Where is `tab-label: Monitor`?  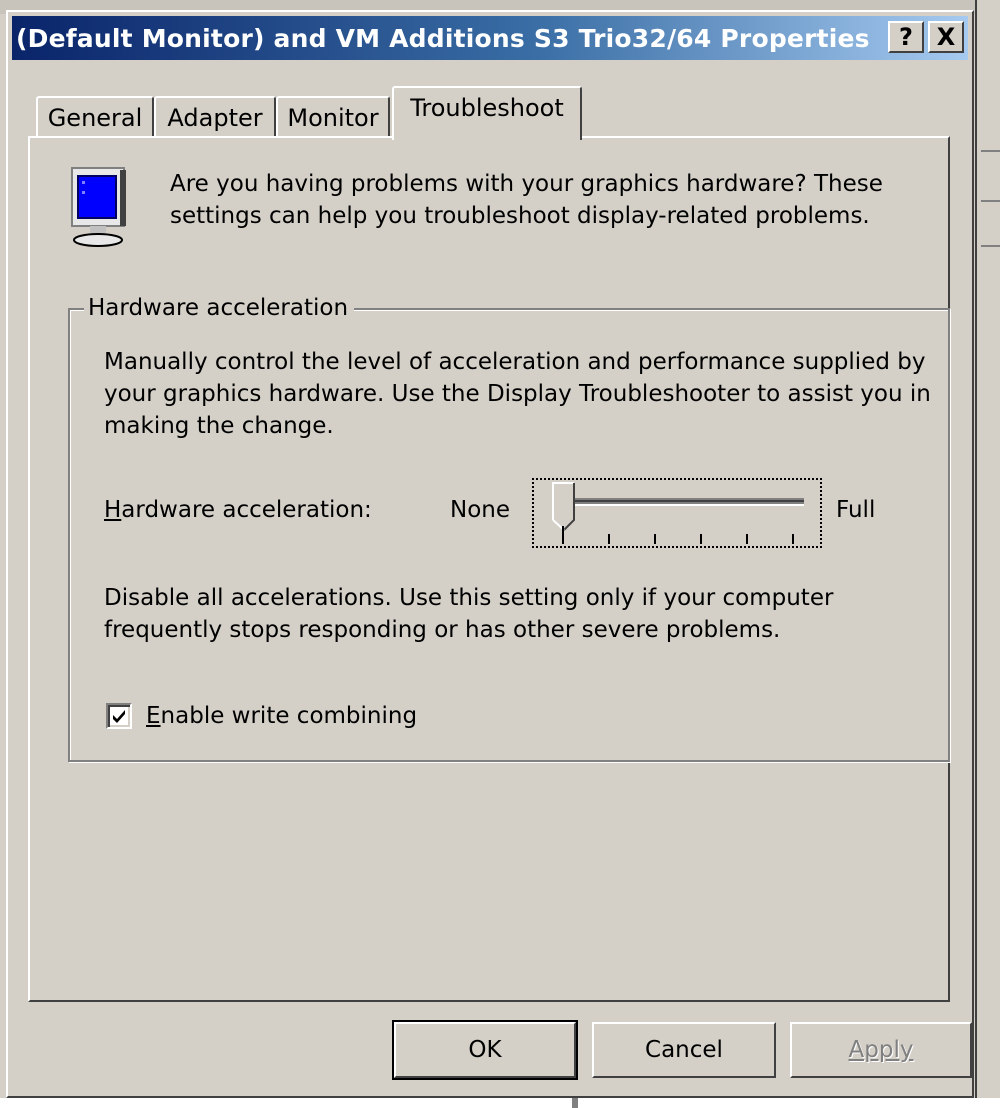 tab-label: Monitor is located at coordinates (333, 118).